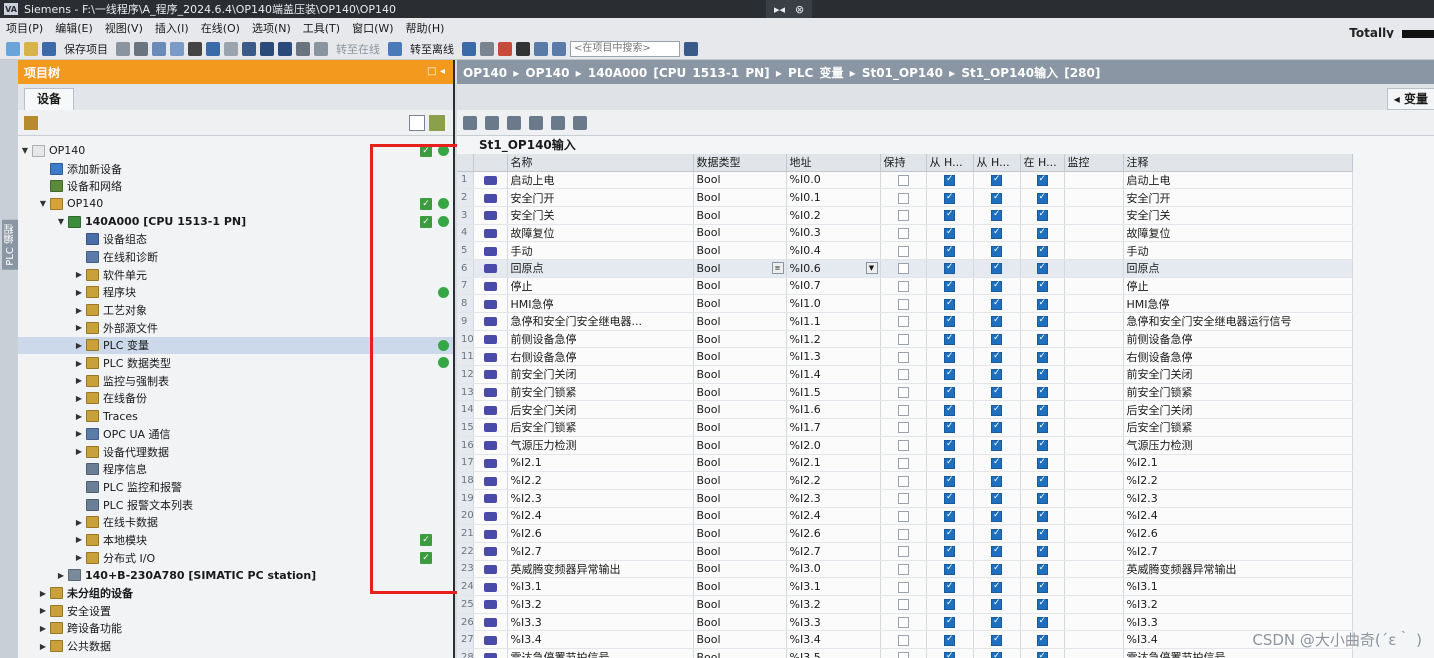 This screenshot has height=658, width=1434. I want to click on table-row: 3安全门关Bool%I0.2安全门关, so click(905, 215).